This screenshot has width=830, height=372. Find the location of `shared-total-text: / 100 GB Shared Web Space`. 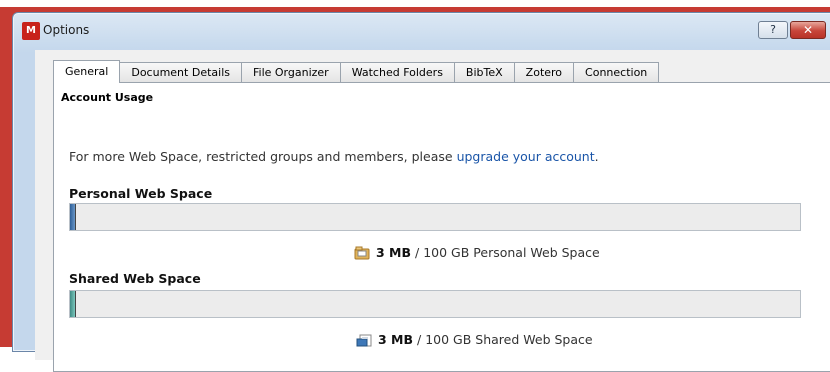

shared-total-text: / 100 GB Shared Web Space is located at coordinates (505, 339).